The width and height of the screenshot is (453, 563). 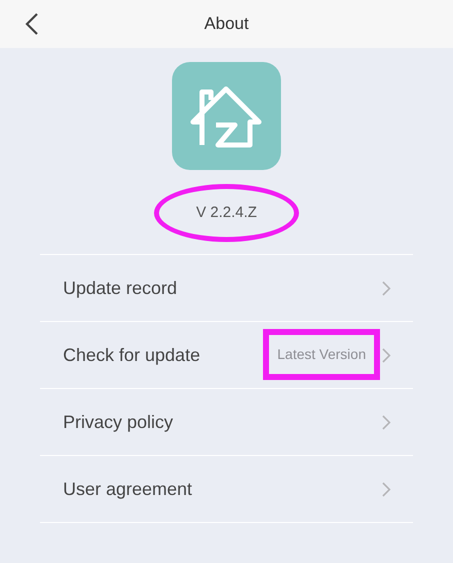 I want to click on settings-row: User agreement, so click(x=226, y=489).